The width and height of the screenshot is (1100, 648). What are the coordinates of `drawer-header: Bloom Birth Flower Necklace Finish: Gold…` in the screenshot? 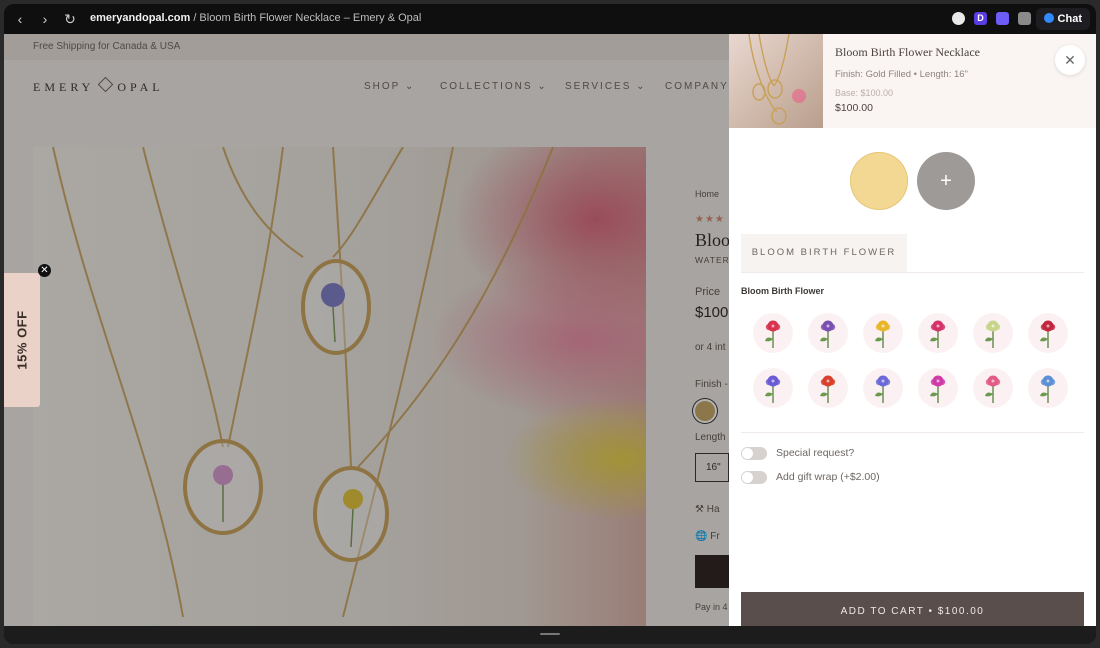 It's located at (912, 81).